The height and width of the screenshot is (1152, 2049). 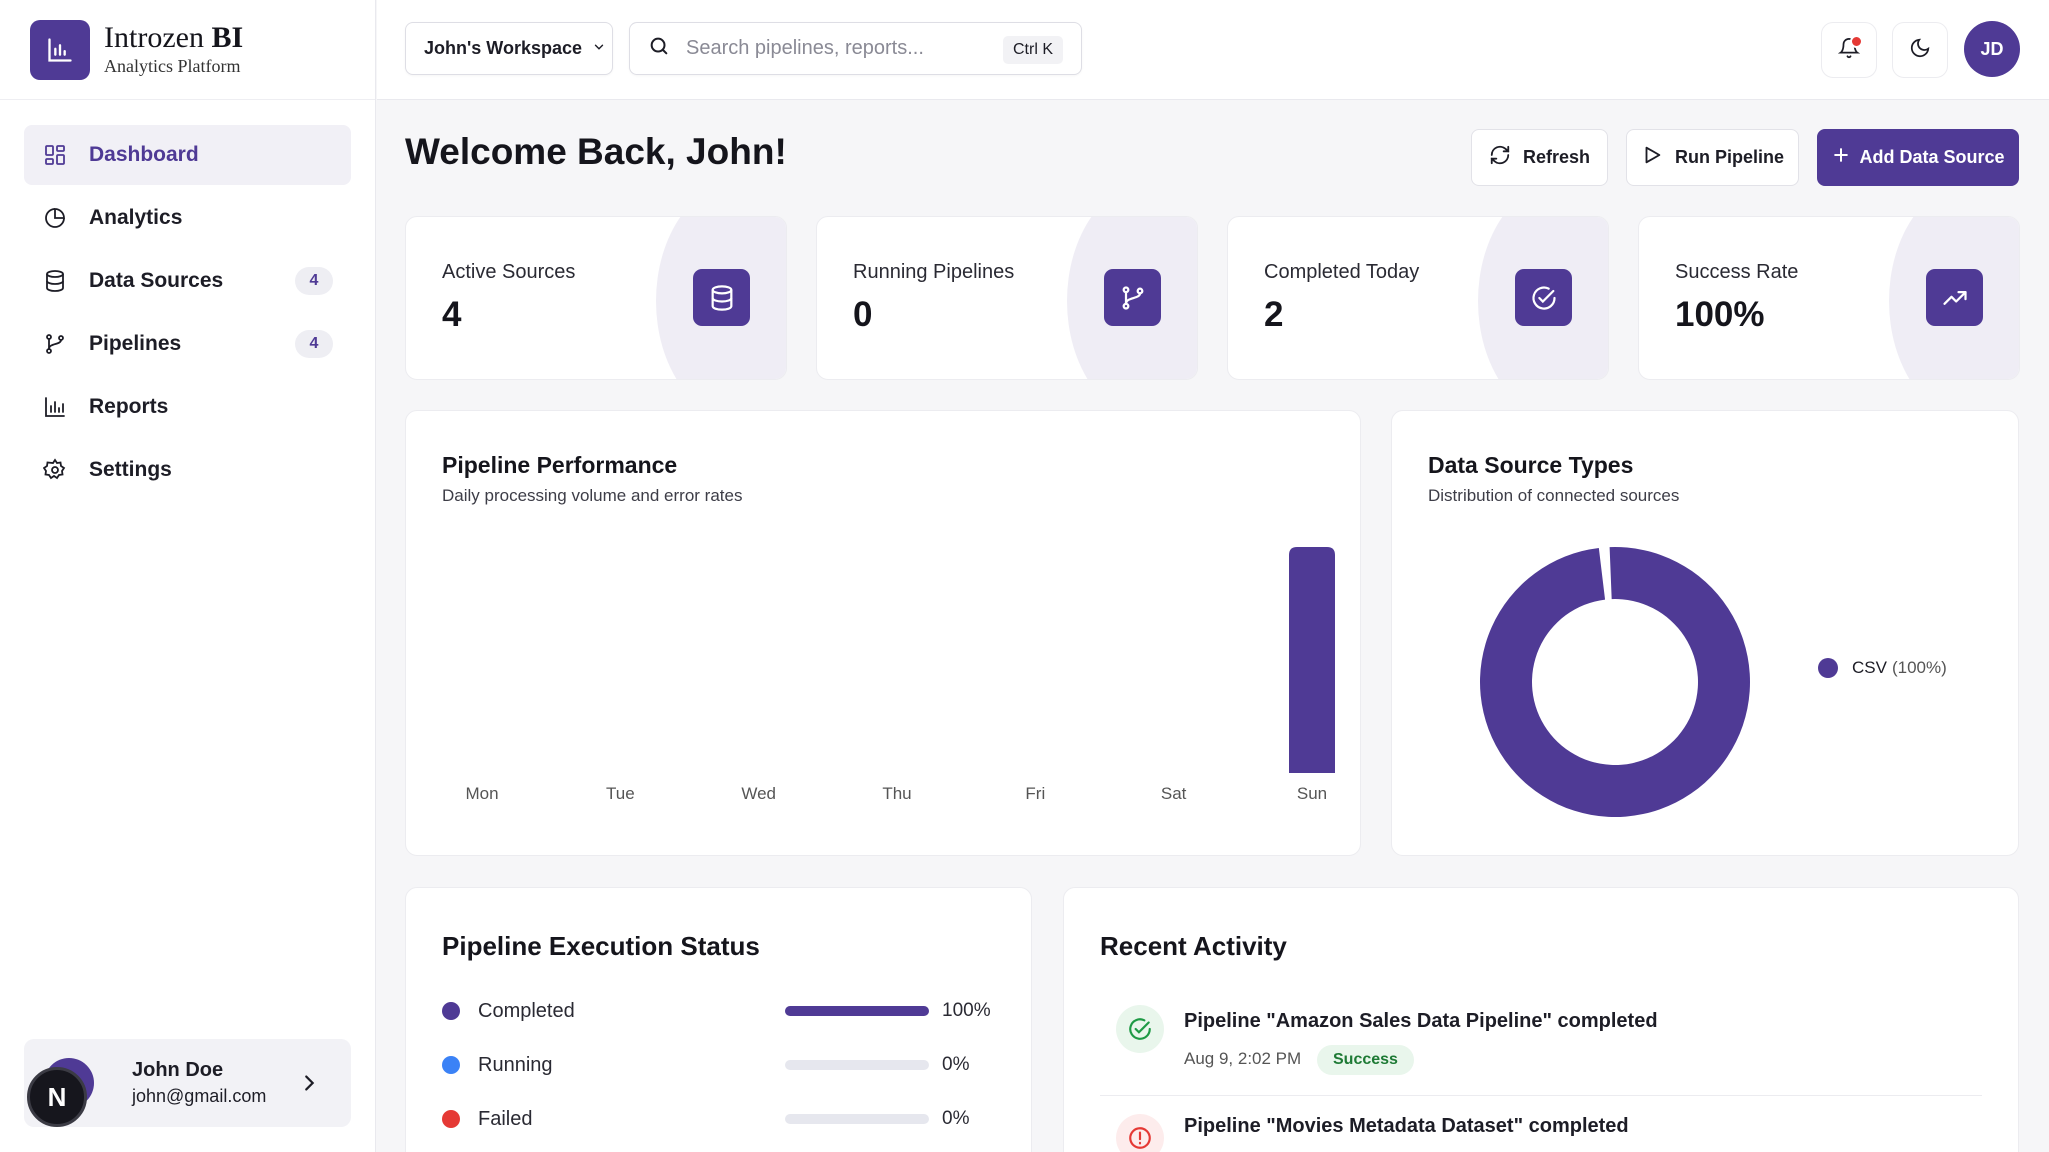 I want to click on bar-sun, so click(x=1312, y=660).